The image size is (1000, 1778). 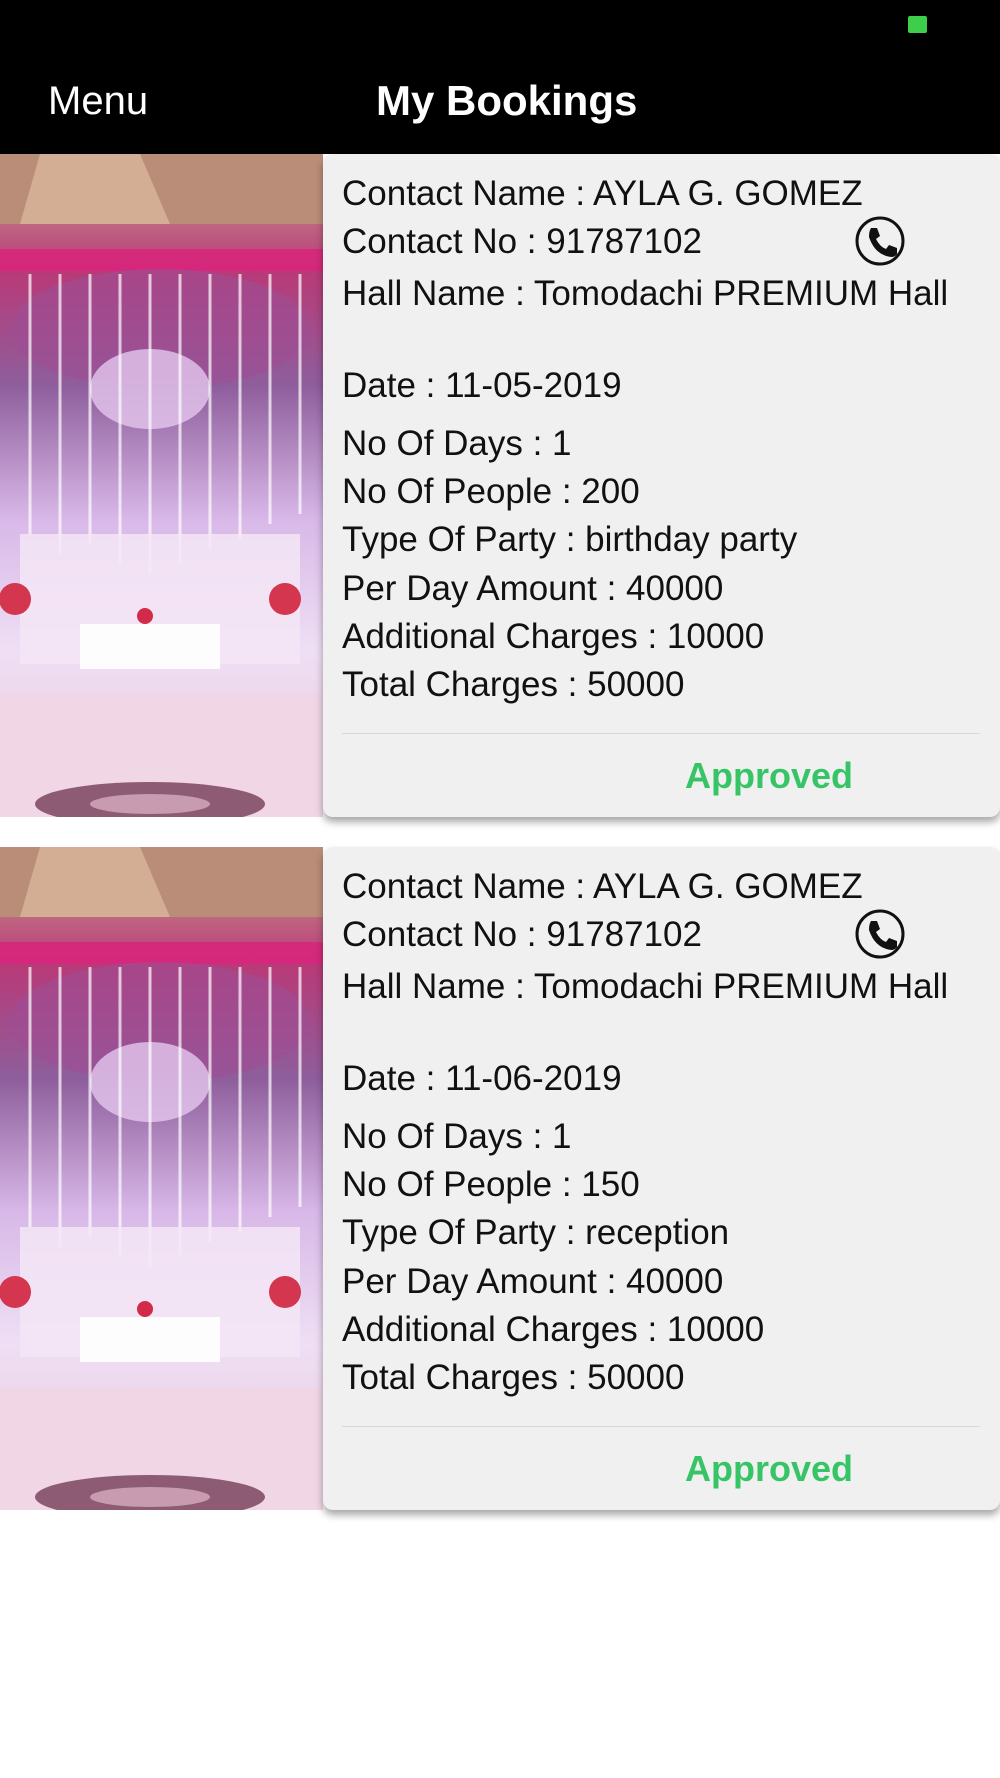 I want to click on navigation-bar: Menu My Bookings, so click(x=500, y=102).